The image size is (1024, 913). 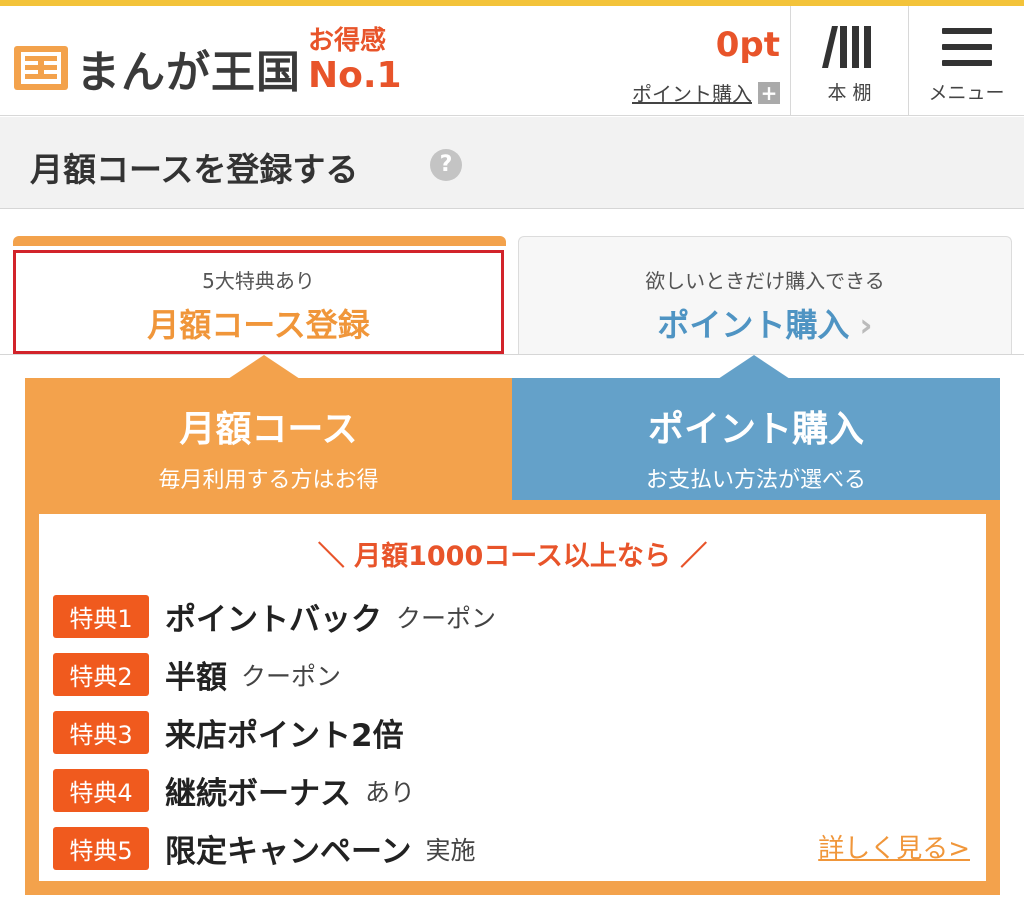 I want to click on tab-monthly-sub: 5大特典あり, so click(x=258, y=281).